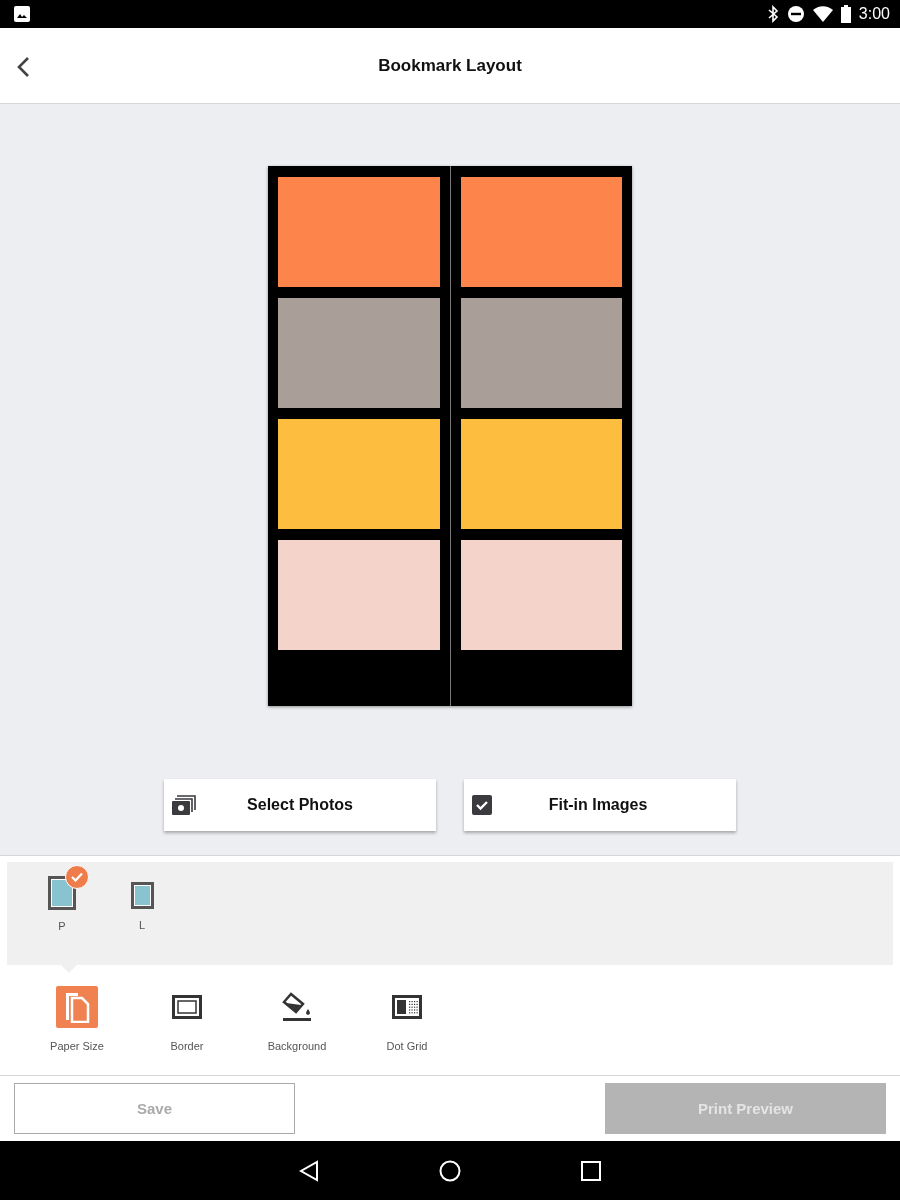 This screenshot has width=900, height=1200. What do you see at coordinates (450, 65) in the screenshot?
I see `page-title: Bookmark Layout` at bounding box center [450, 65].